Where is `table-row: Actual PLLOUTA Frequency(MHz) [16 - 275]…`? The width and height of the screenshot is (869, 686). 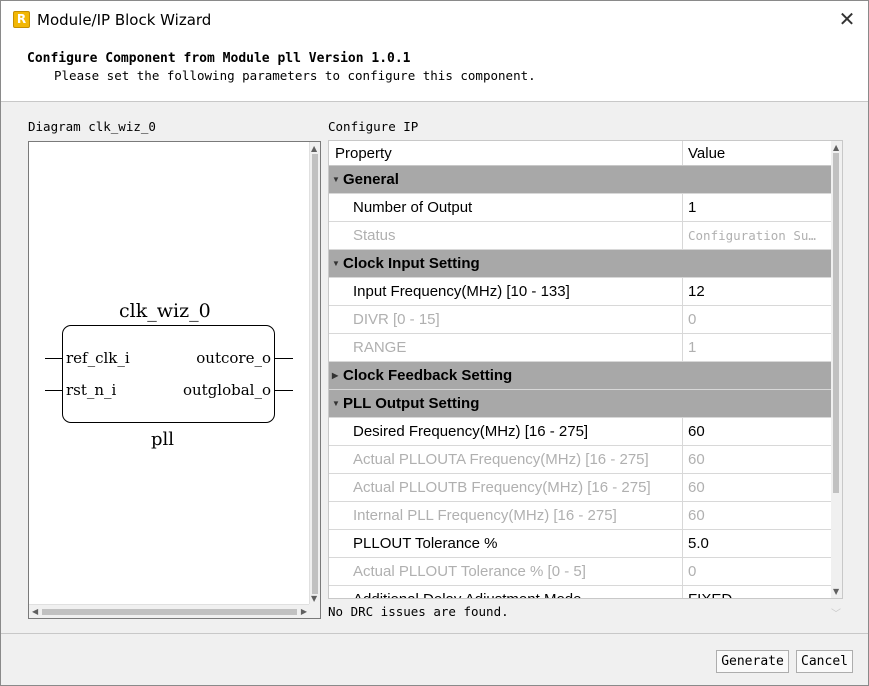
table-row: Actual PLLOUTA Frequency(MHz) [16 - 275]… is located at coordinates (580, 460).